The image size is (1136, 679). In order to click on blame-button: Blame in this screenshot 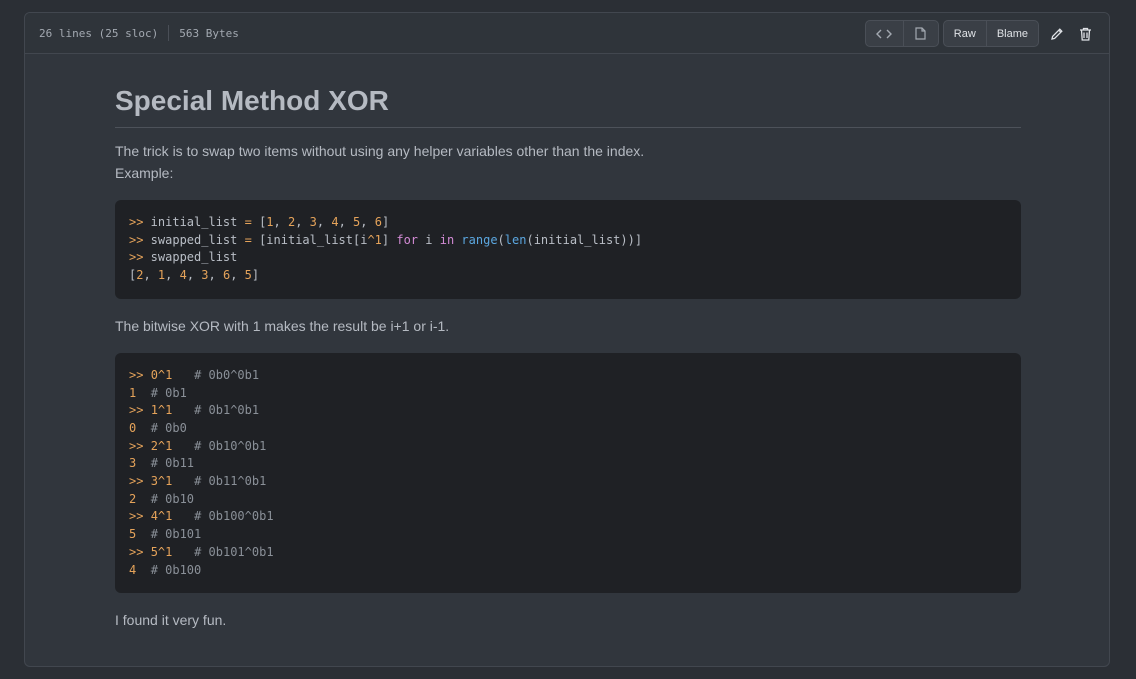, I will do `click(1012, 33)`.